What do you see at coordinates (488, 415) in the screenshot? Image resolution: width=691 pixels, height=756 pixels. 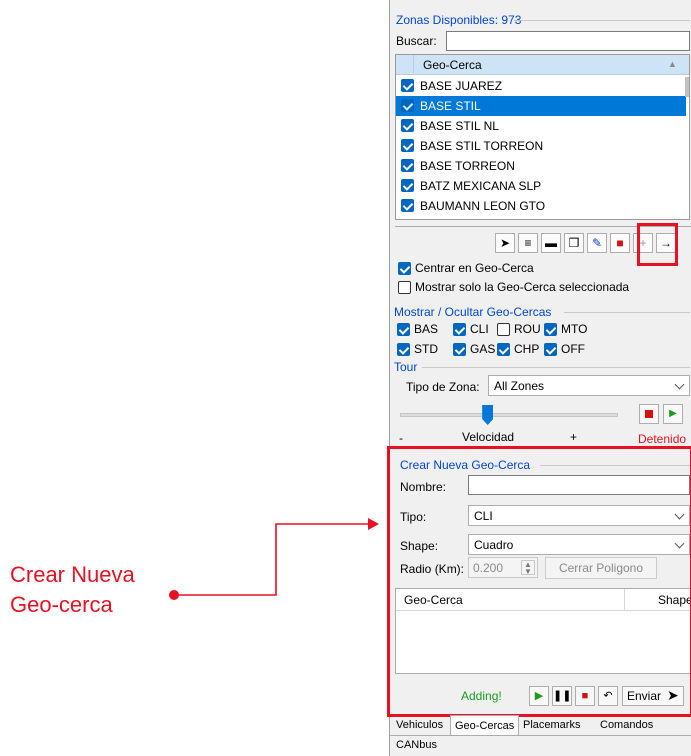 I see `speed-slider-thumb` at bounding box center [488, 415].